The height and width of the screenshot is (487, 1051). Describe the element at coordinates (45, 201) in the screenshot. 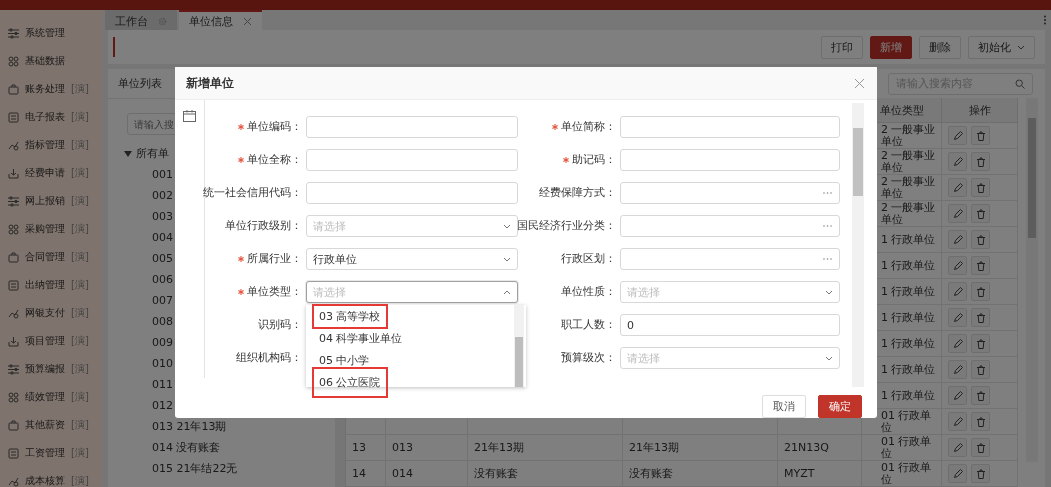

I see `sidebar-item: 网上报销` at that location.